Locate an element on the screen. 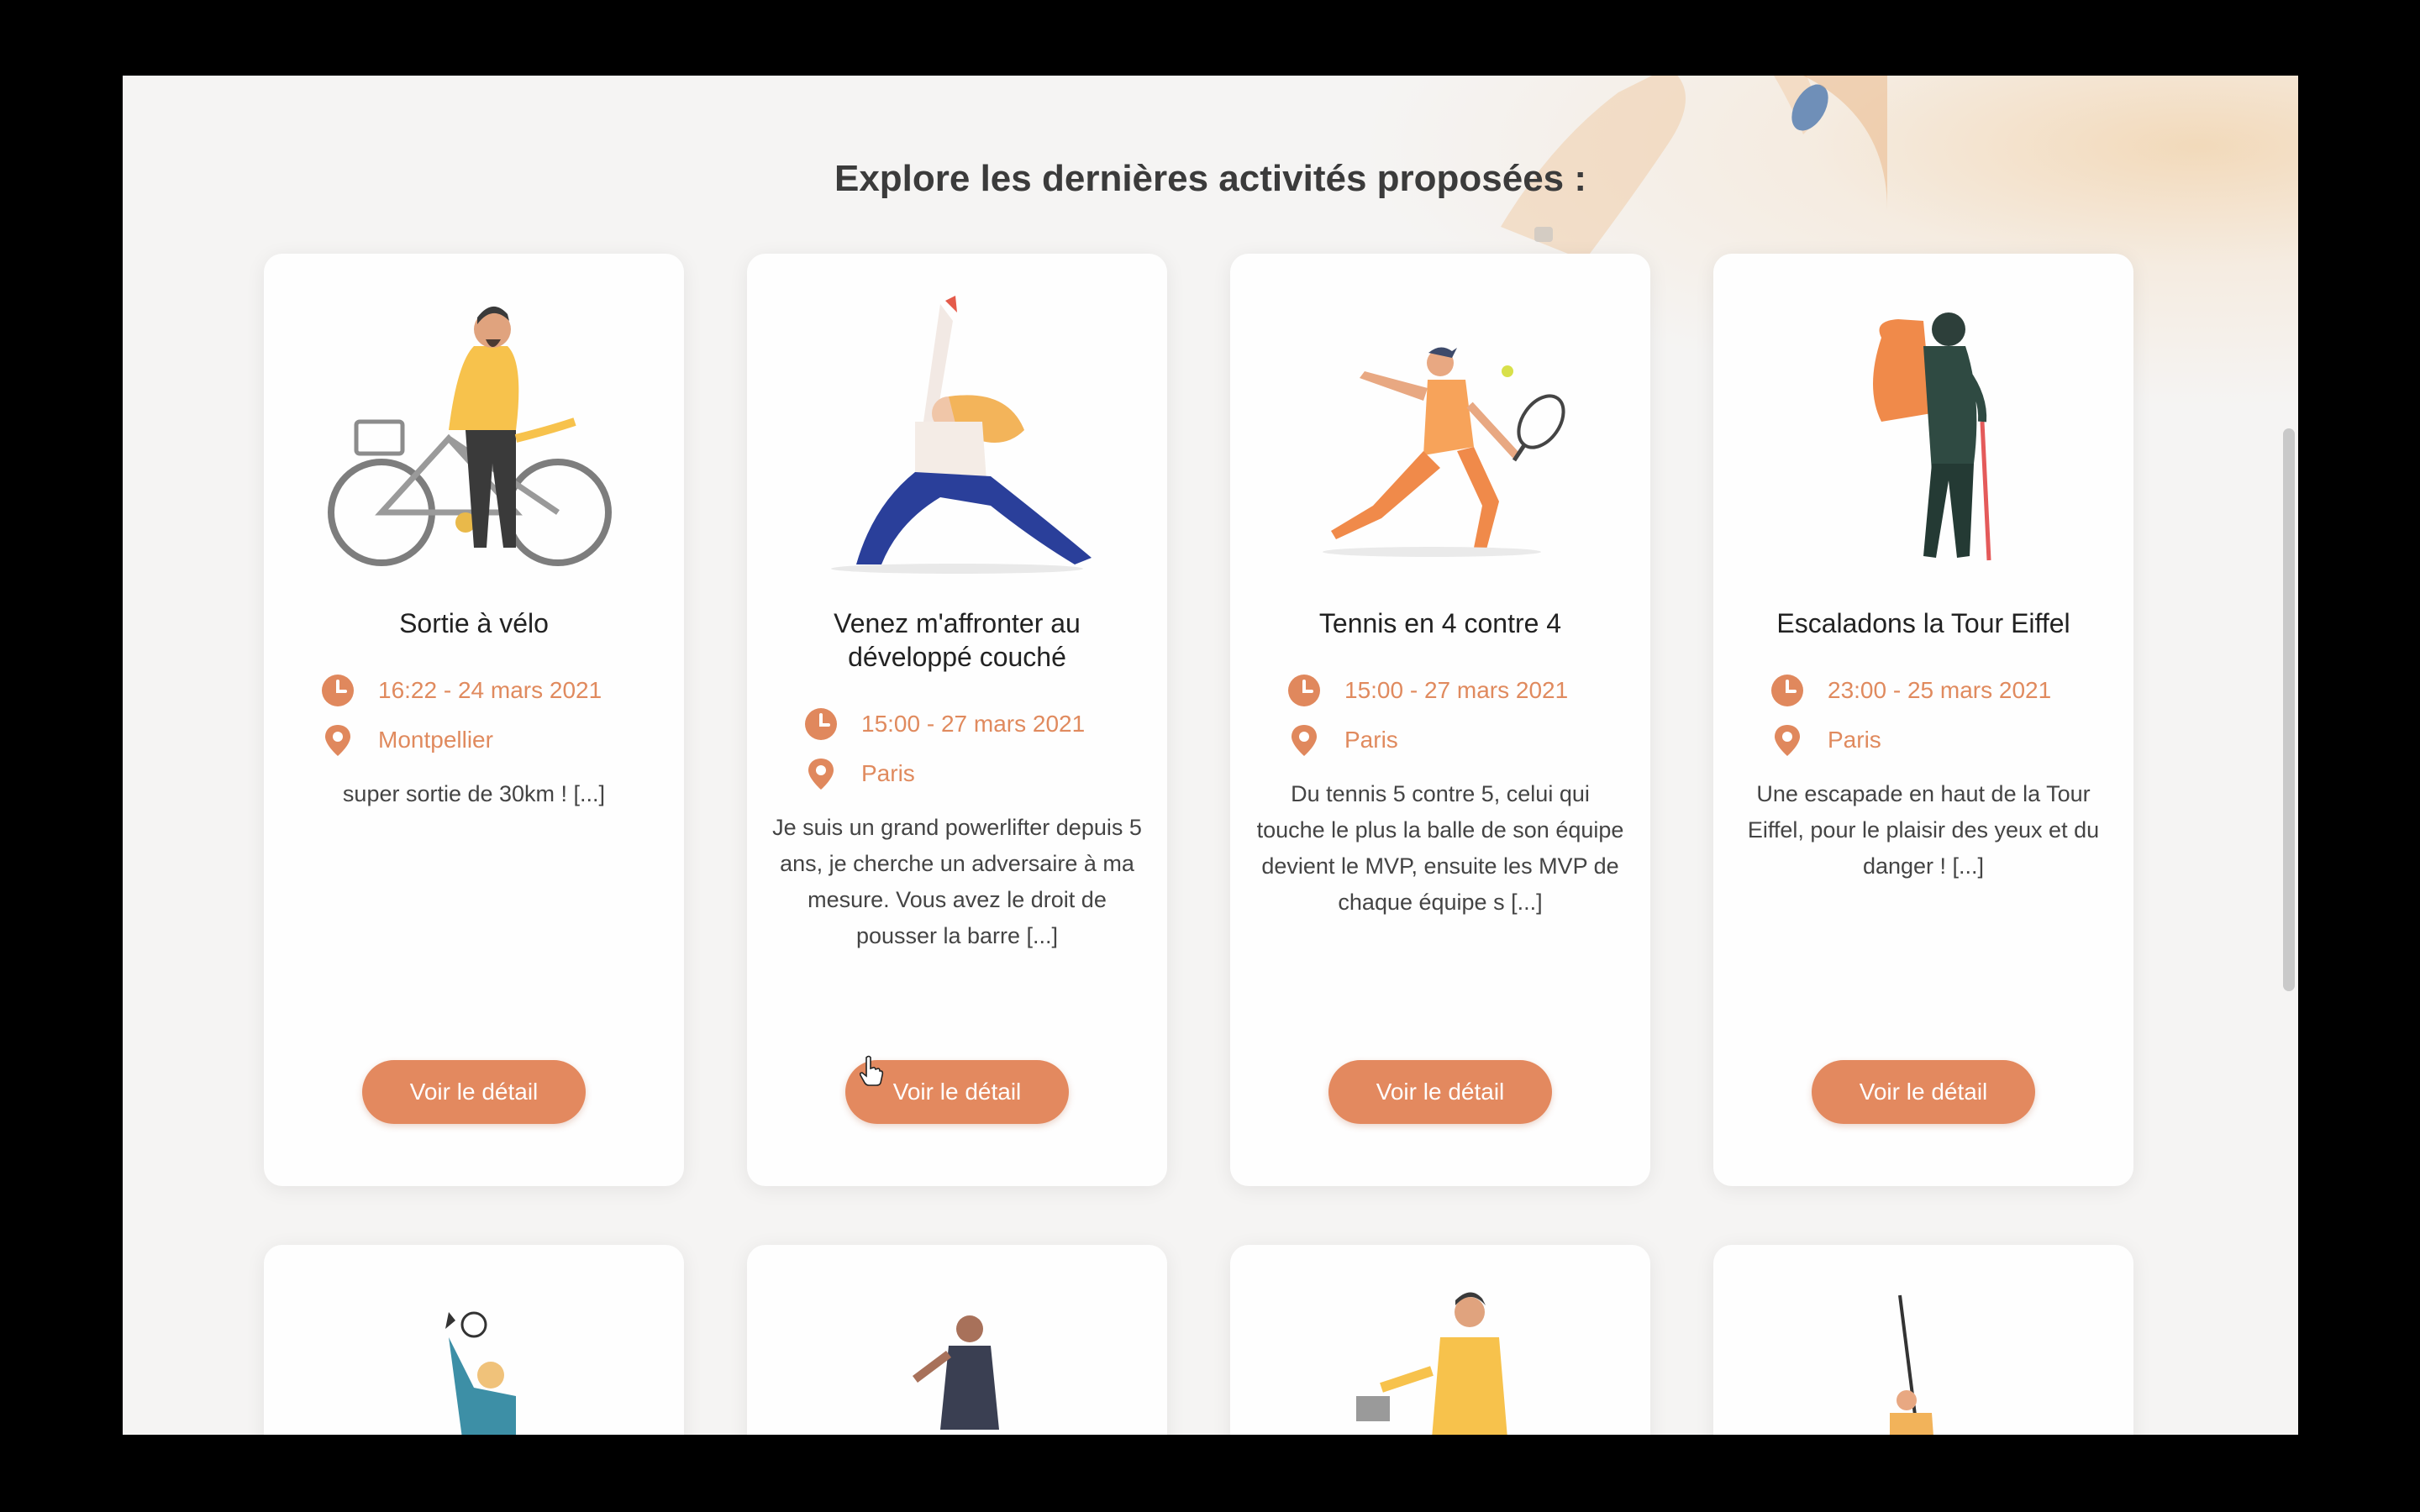 This screenshot has height=1512, width=2420. cyclist-illustration is located at coordinates (1432, 1363).